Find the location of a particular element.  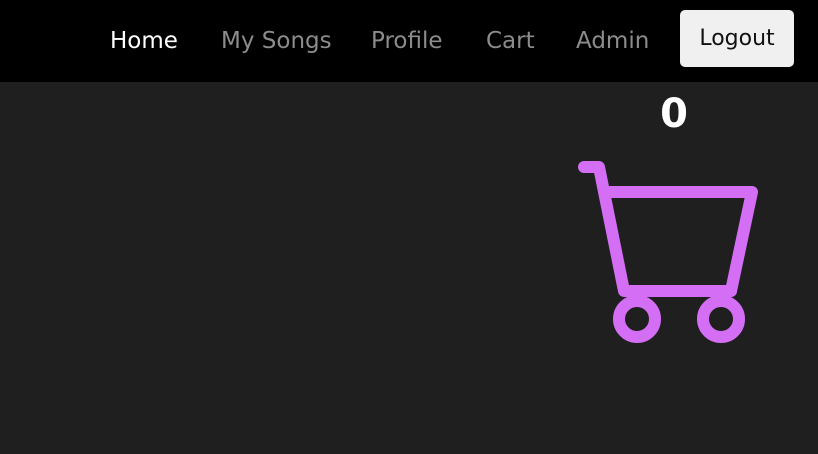

nav-link-my-songs: My Songs is located at coordinates (276, 41).